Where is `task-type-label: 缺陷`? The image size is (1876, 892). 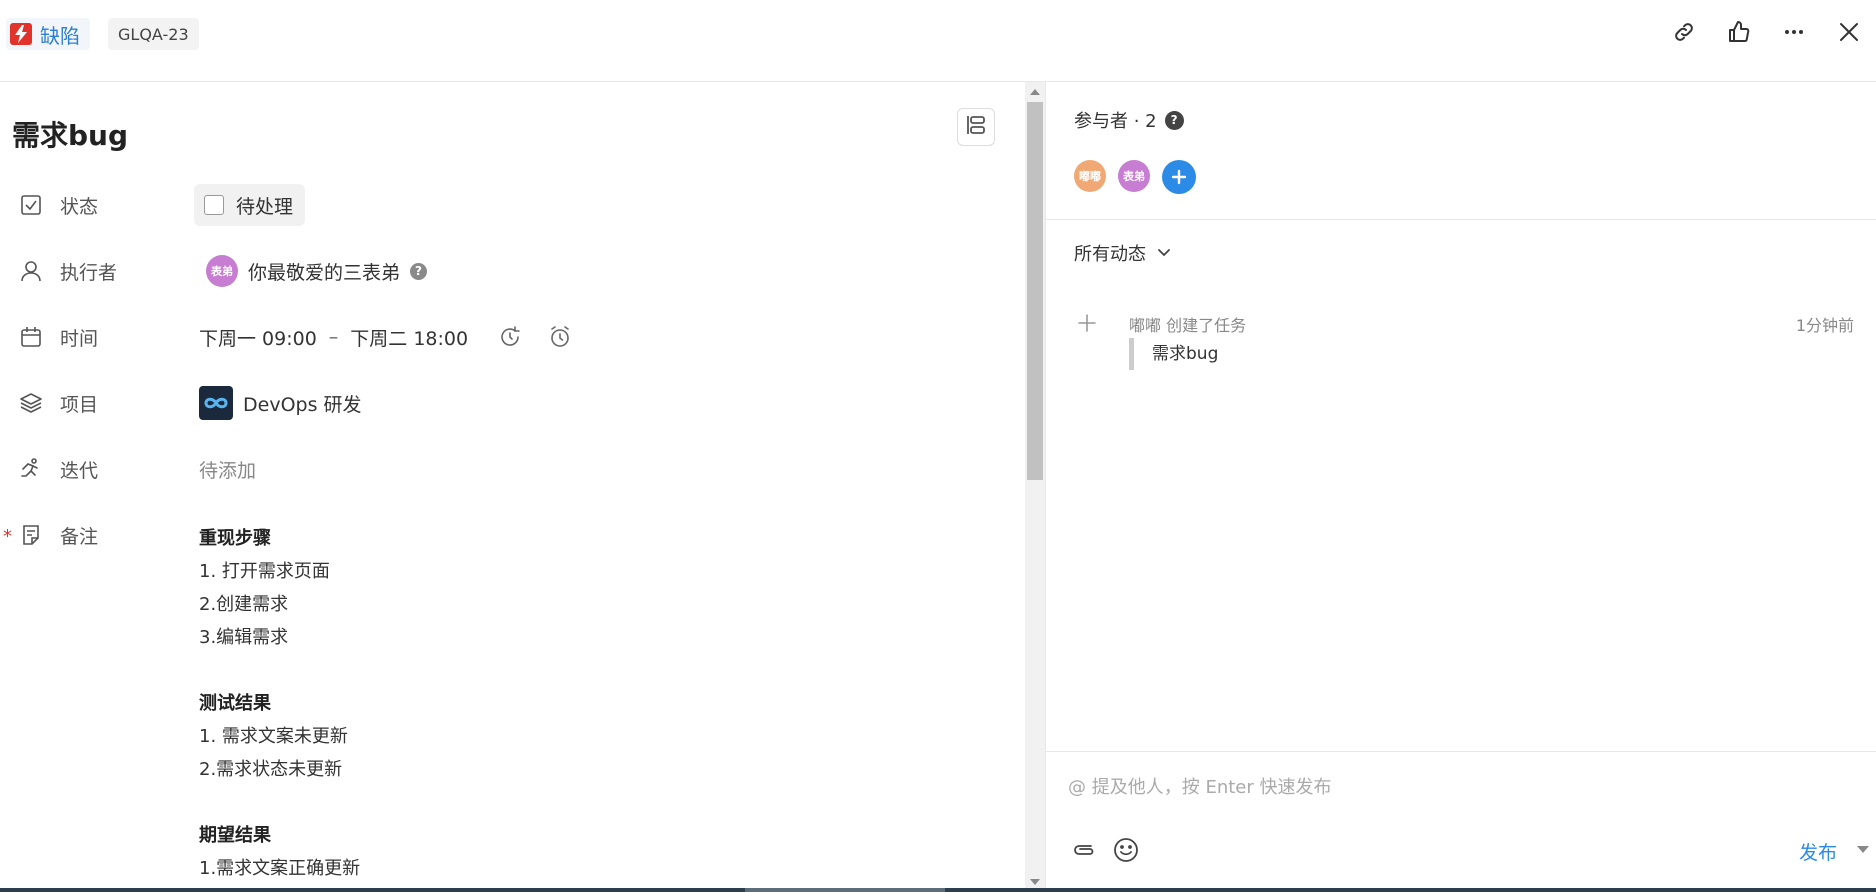
task-type-label: 缺陷 is located at coordinates (60, 35).